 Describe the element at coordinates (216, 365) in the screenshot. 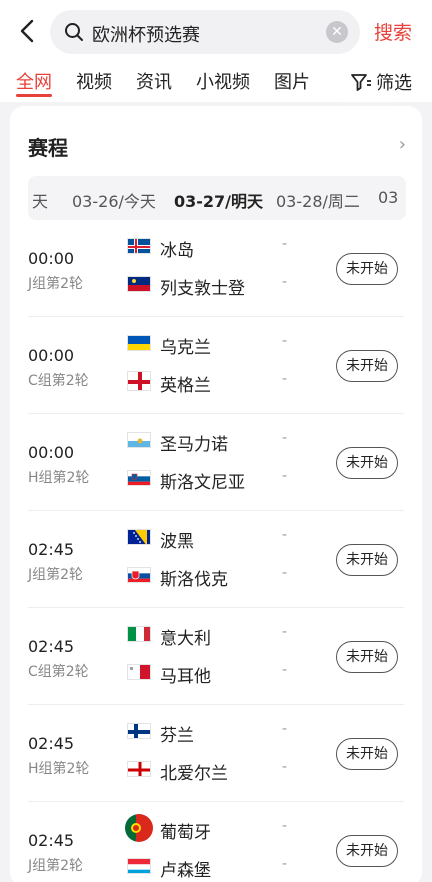

I see `match-row: 00:00 C组第2轮 乌克兰 - 英格兰 - 未开始` at that location.